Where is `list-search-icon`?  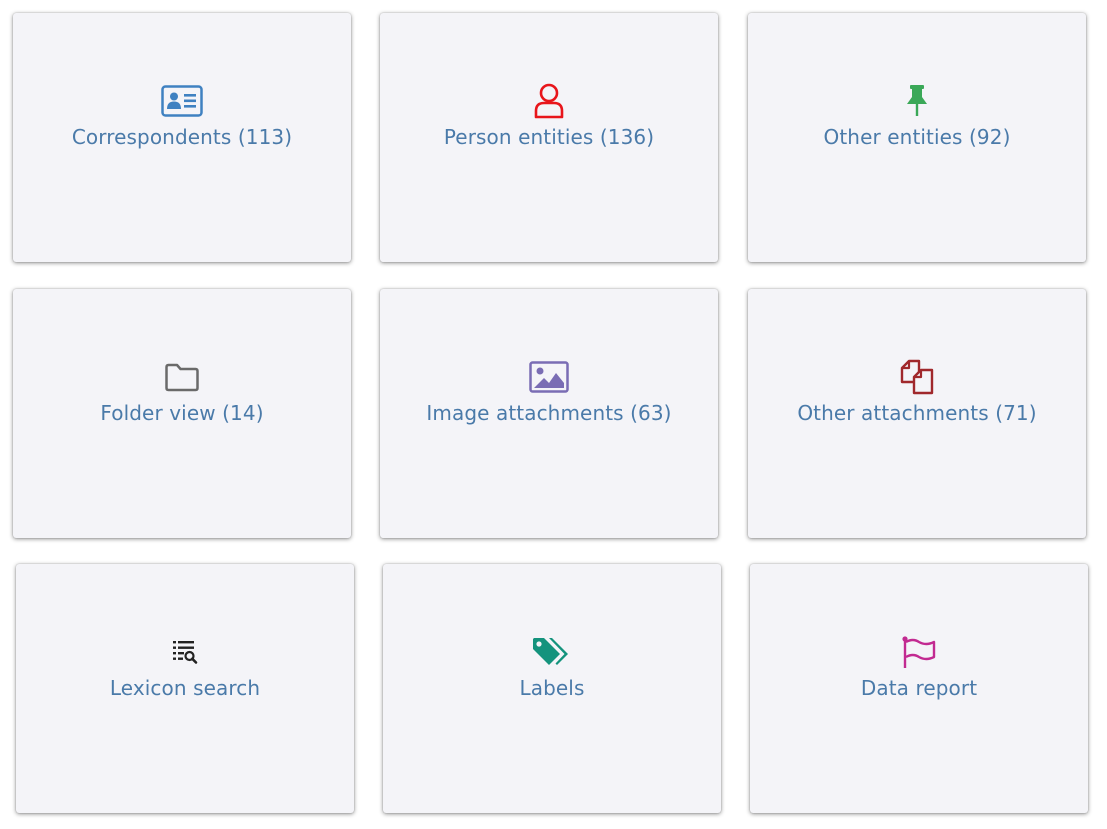 list-search-icon is located at coordinates (185, 652).